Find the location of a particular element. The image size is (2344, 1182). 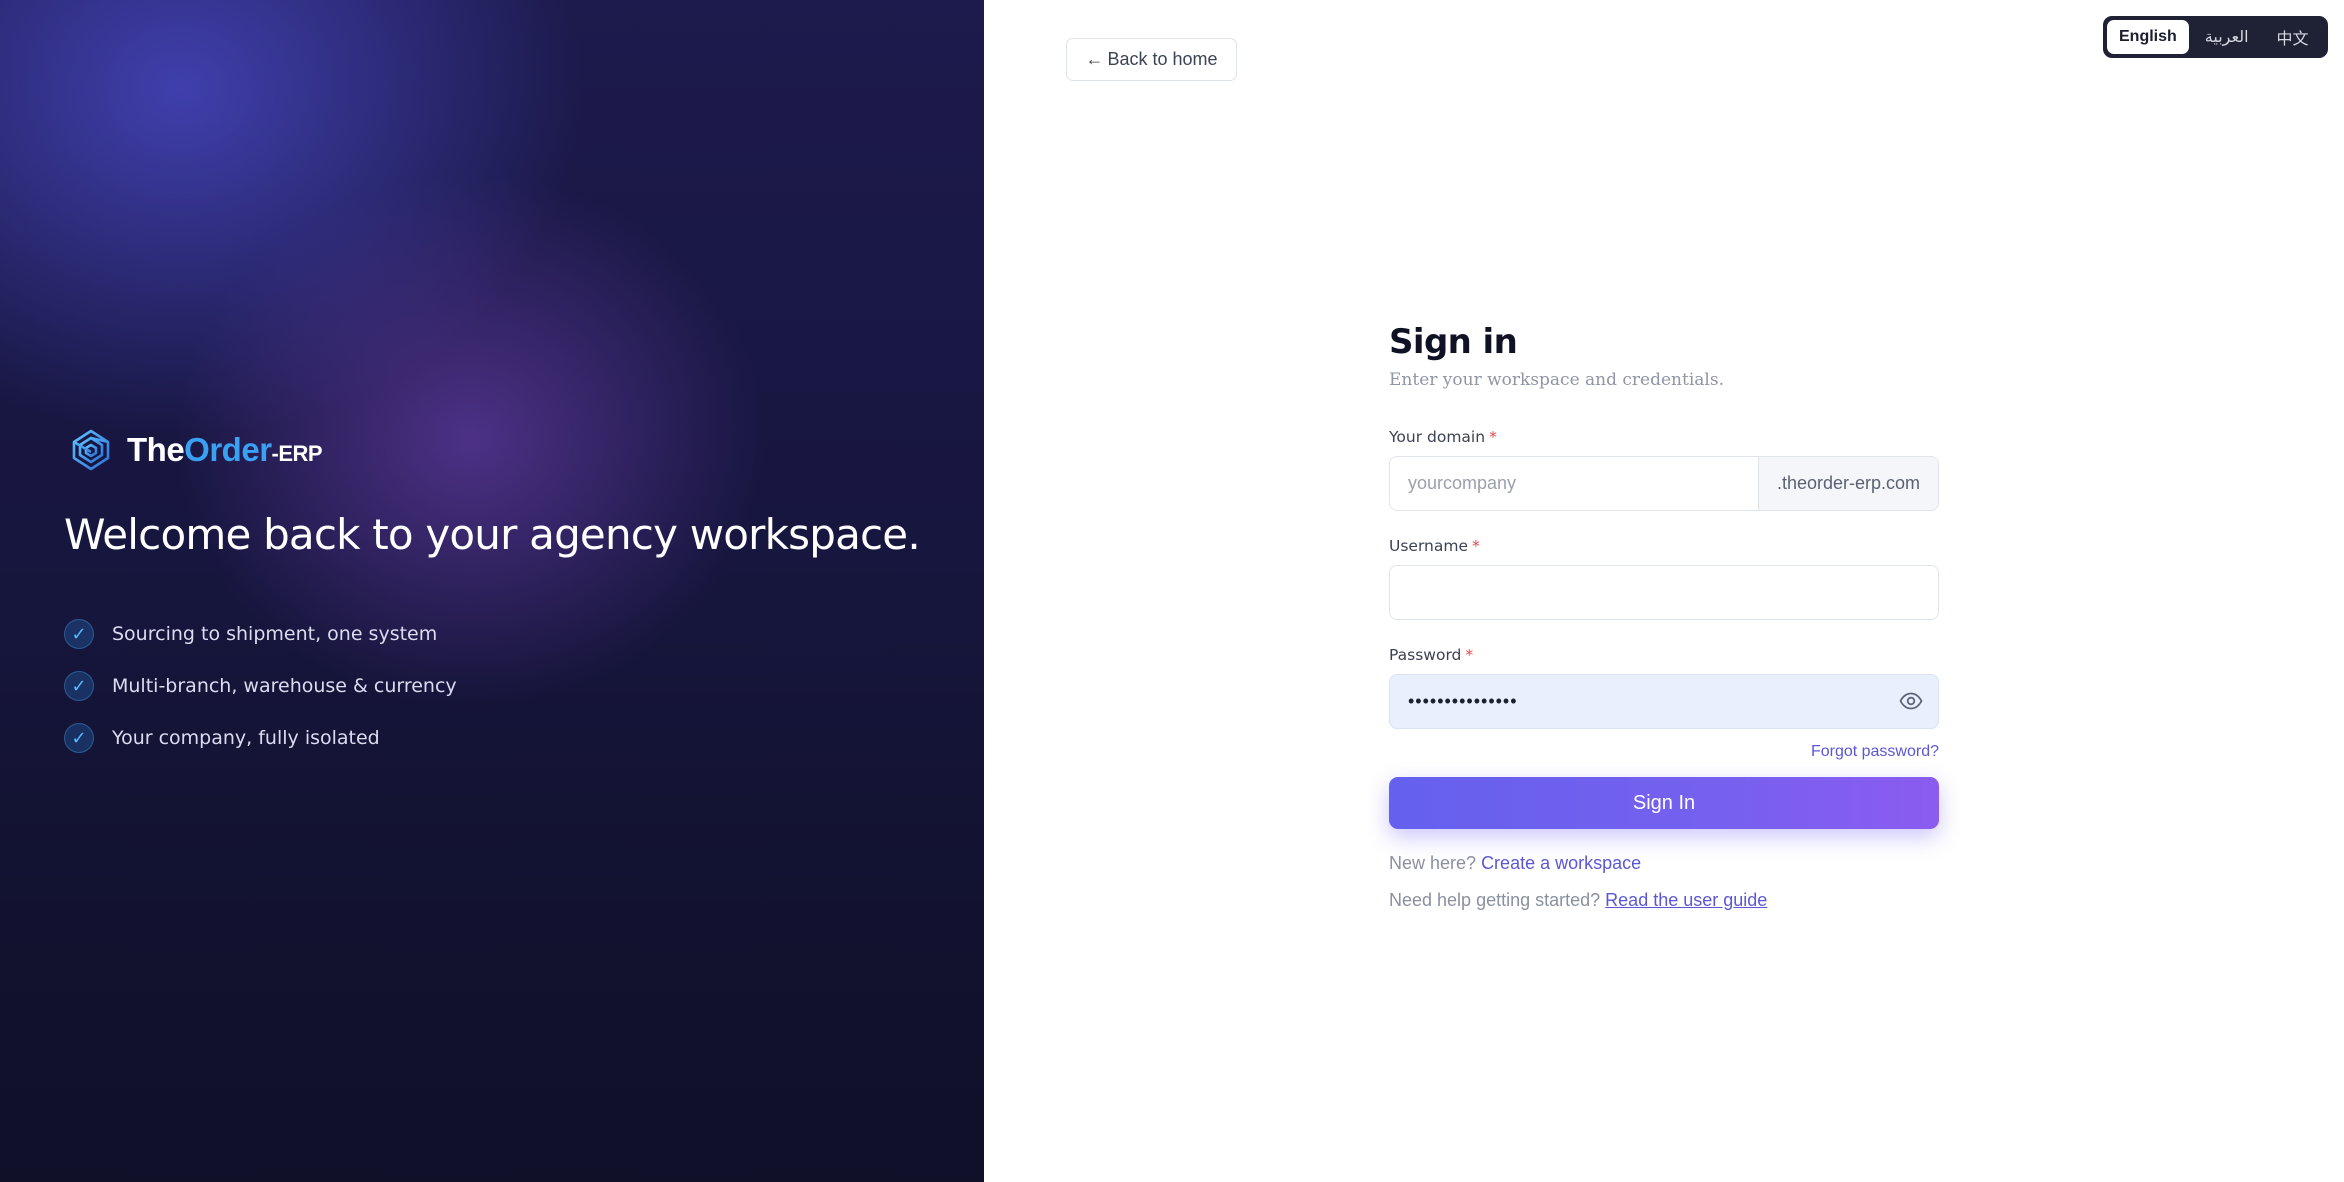

forgot-password-row: Forgot password? is located at coordinates (1664, 752).